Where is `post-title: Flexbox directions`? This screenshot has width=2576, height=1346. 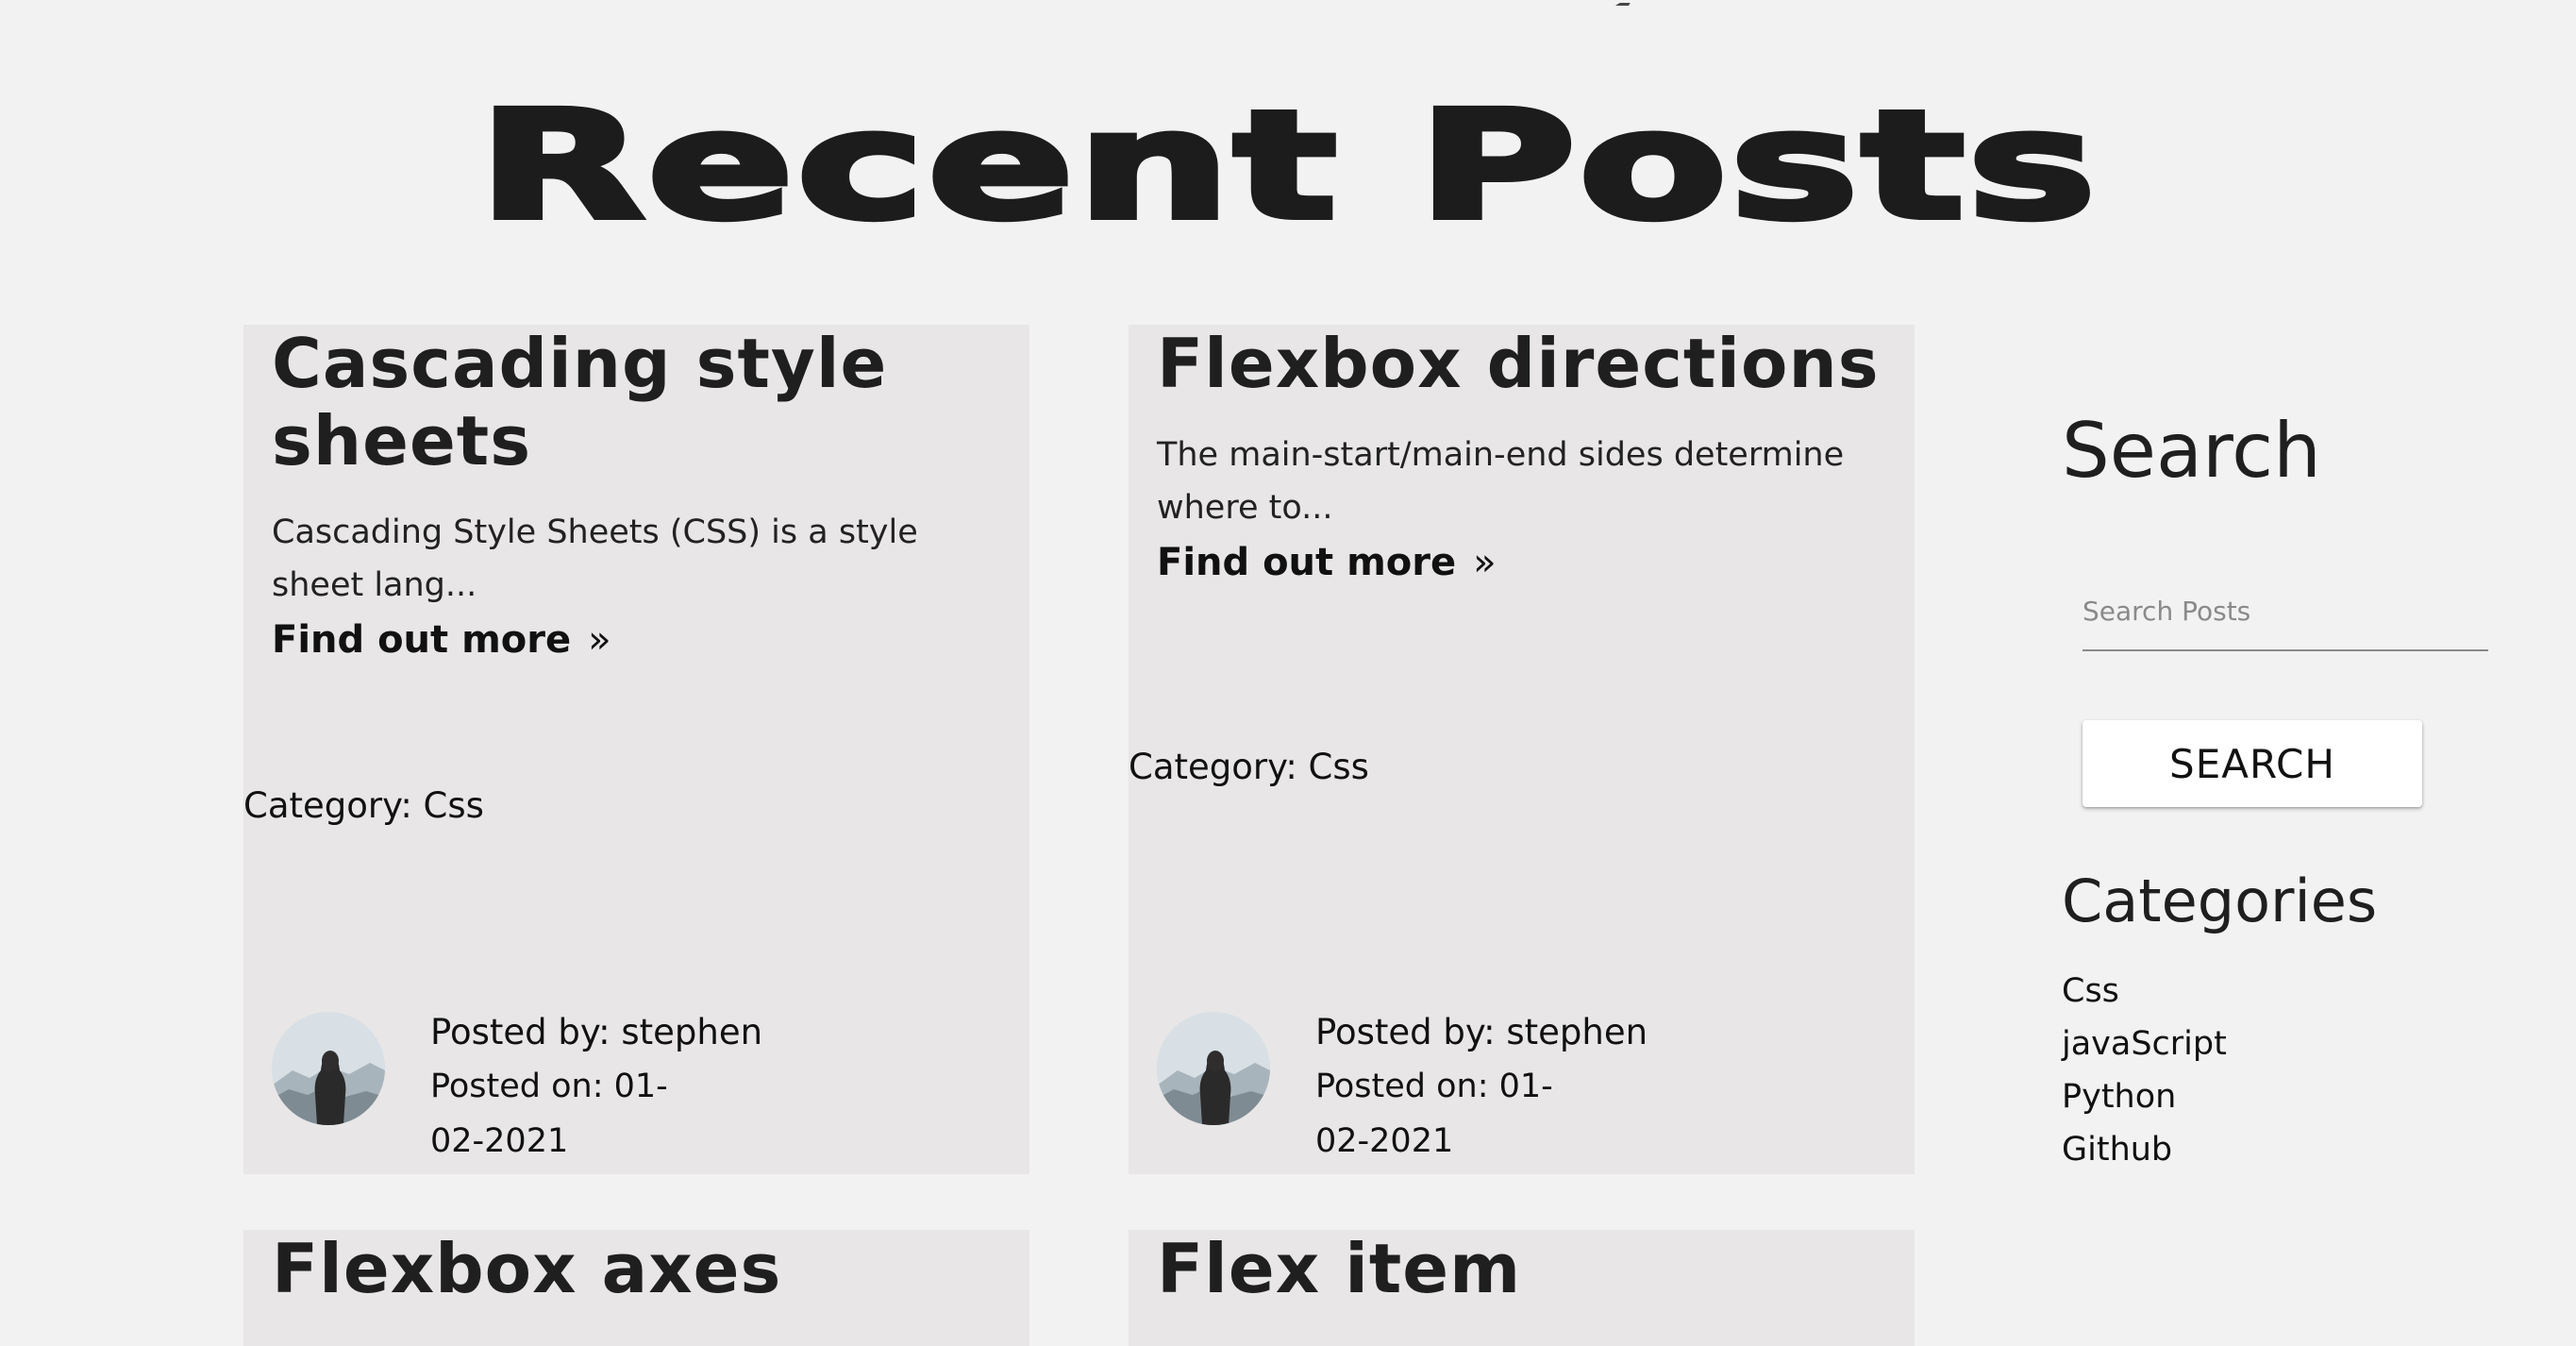 post-title: Flexbox directions is located at coordinates (1521, 363).